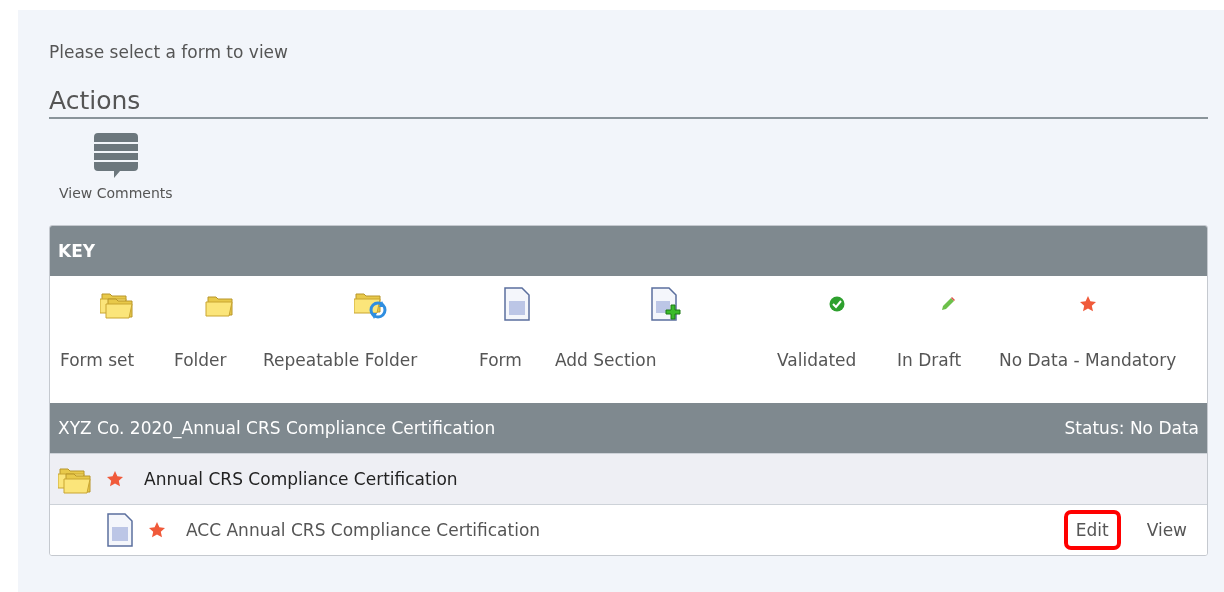 This screenshot has height=592, width=1224. Describe the element at coordinates (948, 304) in the screenshot. I see `pencil-icon` at that location.